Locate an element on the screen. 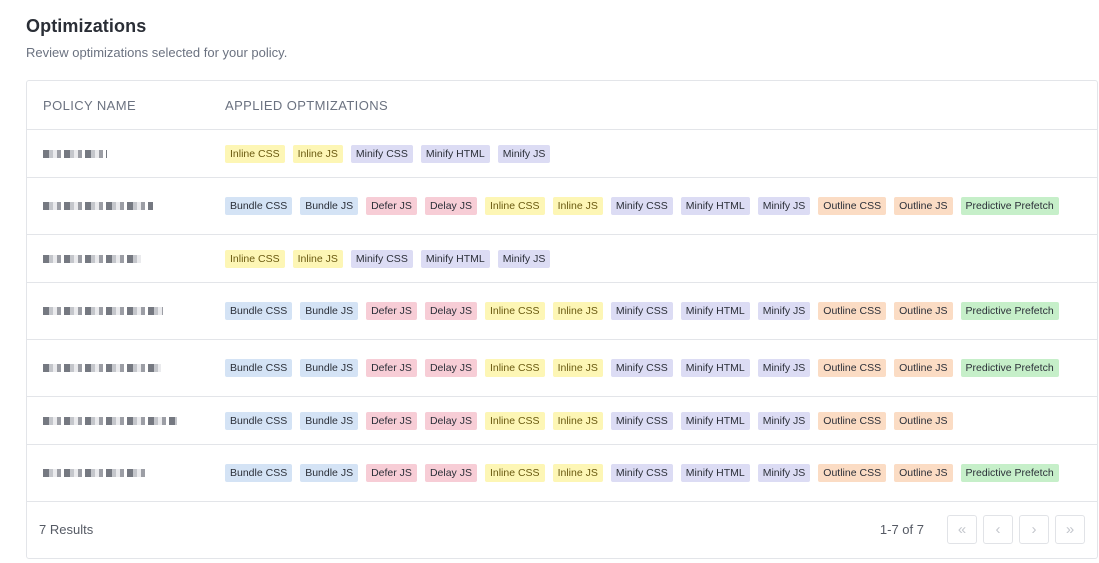 The width and height of the screenshot is (1099, 563). table-footer: 7 Results 1-7 of 7 « ‹ › » is located at coordinates (562, 529).